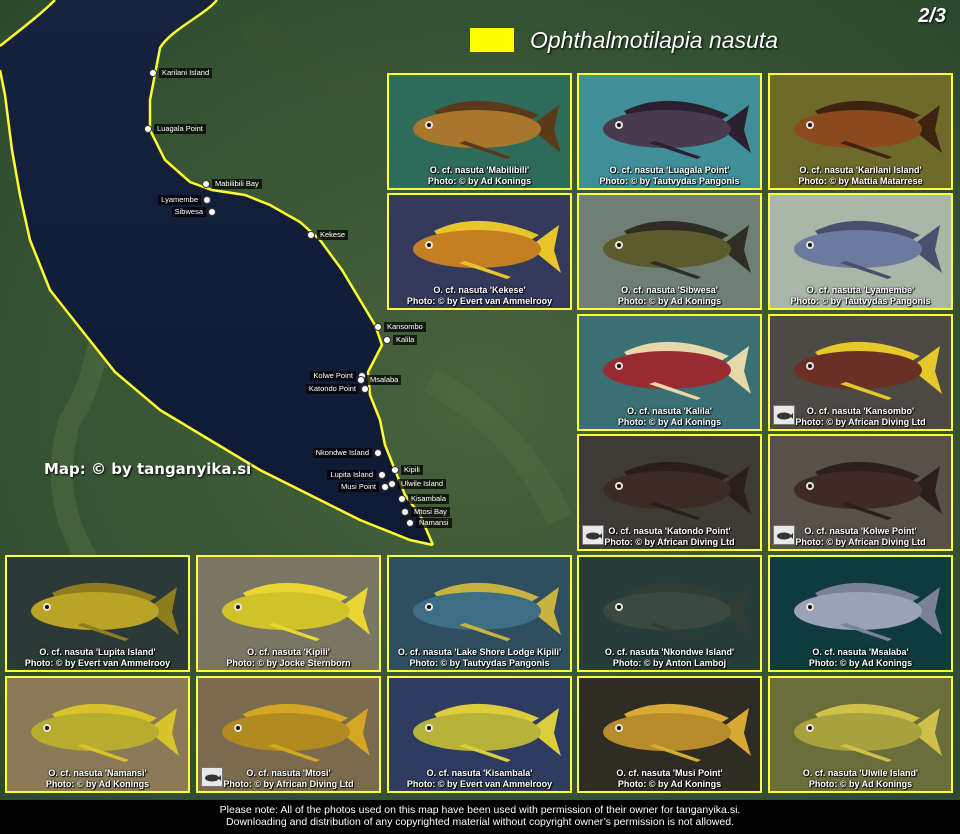  Describe the element at coordinates (407, 470) in the screenshot. I see `location-marker: Kipili` at that location.